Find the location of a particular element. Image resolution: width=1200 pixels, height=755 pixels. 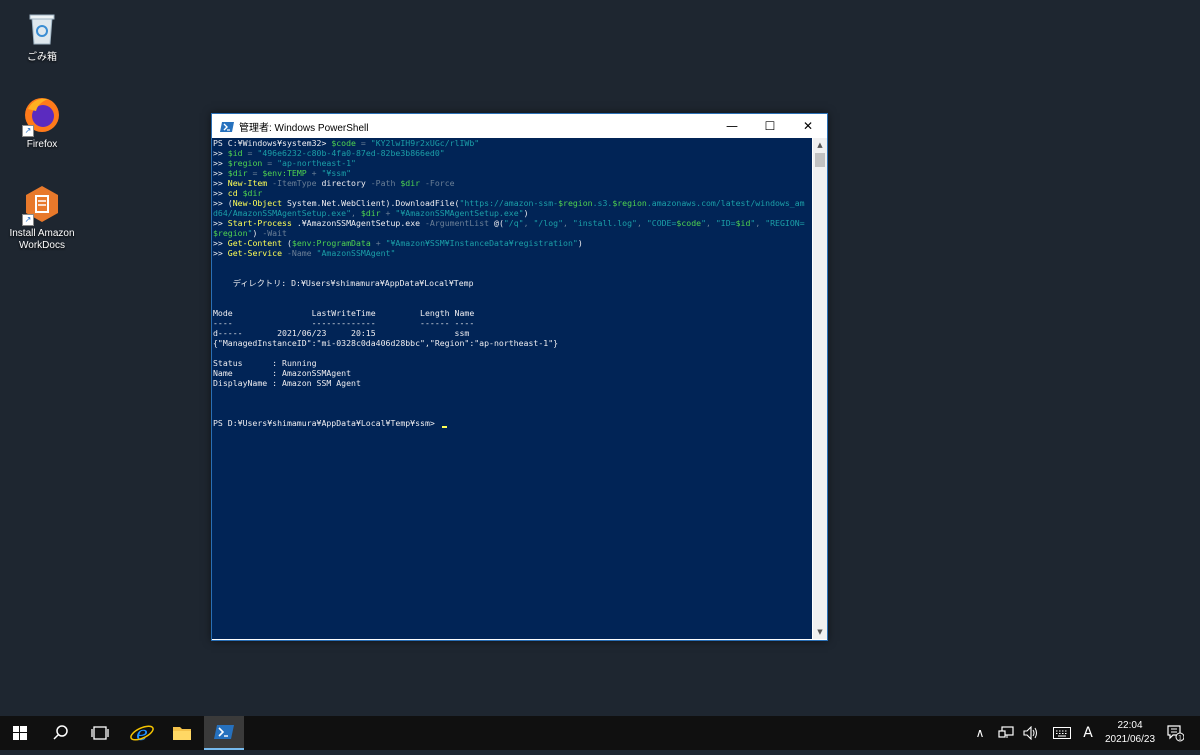

desktop-icon-workdocs: ↗ Install Amazon WorkDocs is located at coordinates (42, 218).